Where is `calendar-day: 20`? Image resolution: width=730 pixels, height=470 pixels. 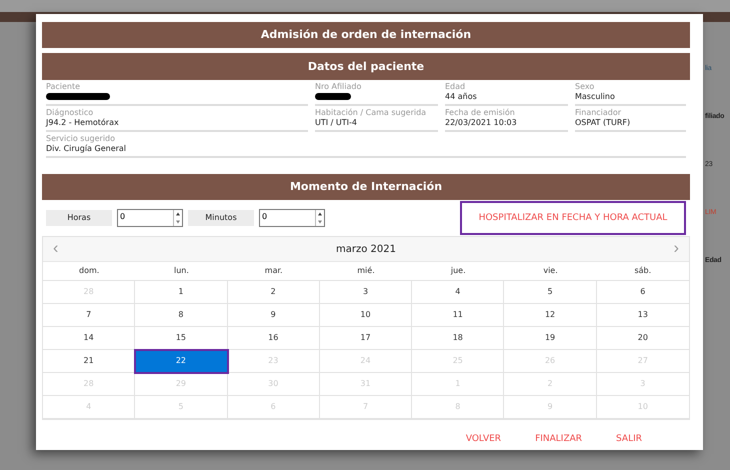
calendar-day: 20 is located at coordinates (642, 338).